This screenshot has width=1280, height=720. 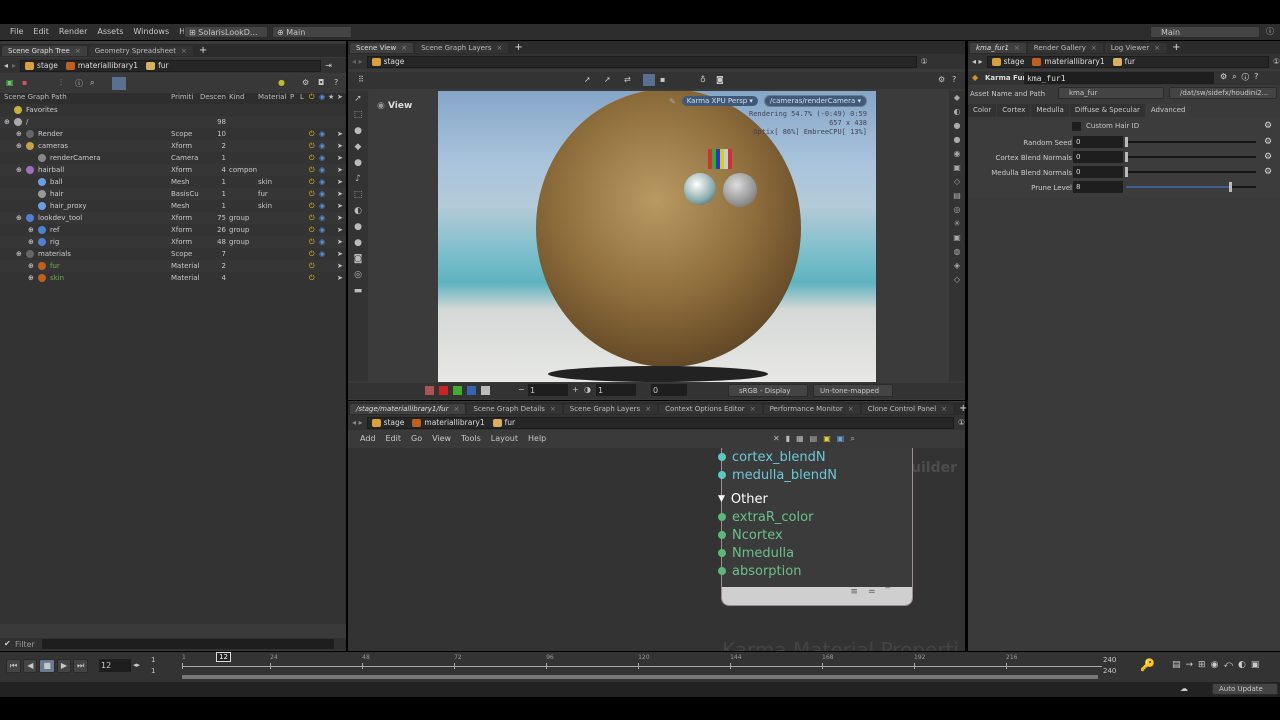 What do you see at coordinates (441, 438) in the screenshot?
I see `menu-view: View` at bounding box center [441, 438].